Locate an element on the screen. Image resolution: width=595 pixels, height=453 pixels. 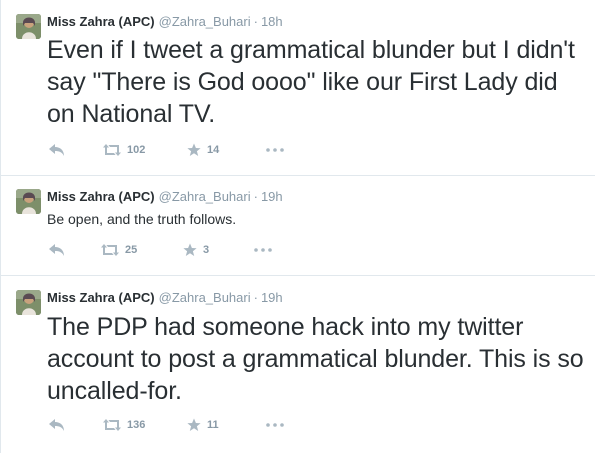
favorite-count: 14 is located at coordinates (213, 150).